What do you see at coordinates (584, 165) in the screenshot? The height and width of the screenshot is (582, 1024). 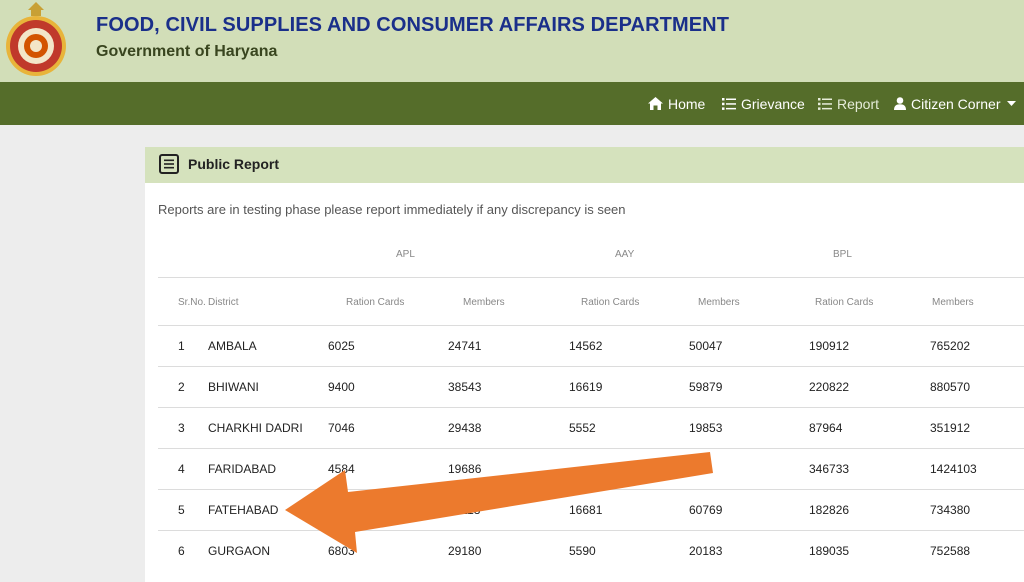 I see `panel-header: Public Report` at bounding box center [584, 165].